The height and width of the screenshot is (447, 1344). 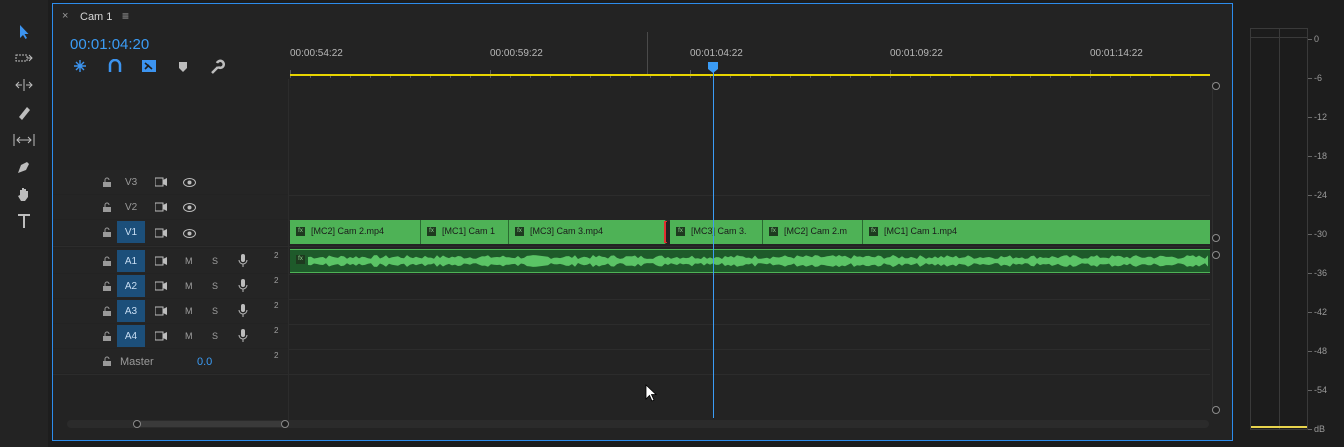 What do you see at coordinates (631, 208) in the screenshot?
I see `video-track-v2: V2` at bounding box center [631, 208].